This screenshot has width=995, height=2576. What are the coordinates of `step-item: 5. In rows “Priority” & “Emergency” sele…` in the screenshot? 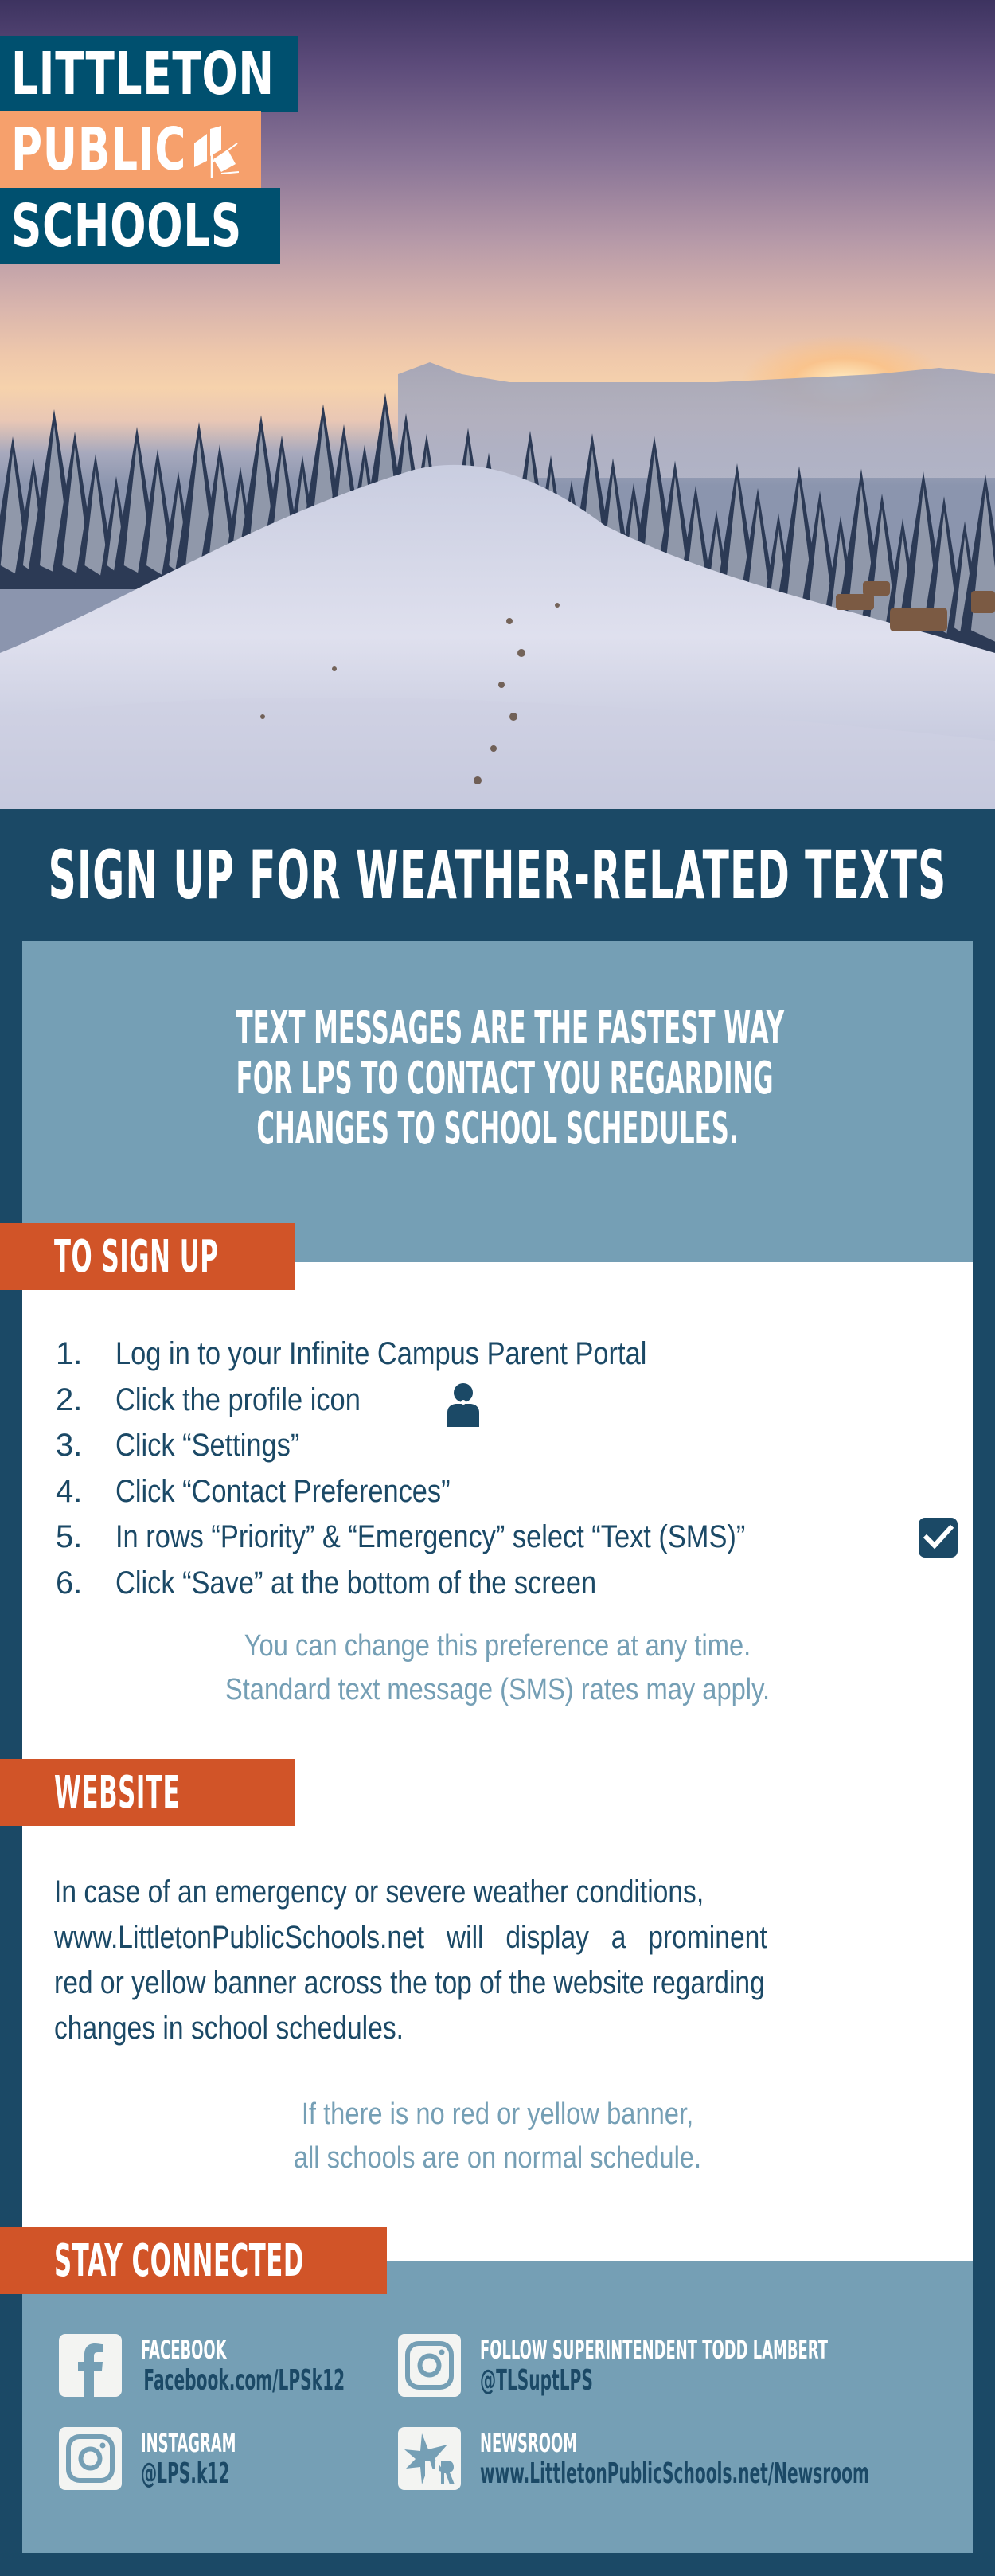 It's located at (514, 1538).